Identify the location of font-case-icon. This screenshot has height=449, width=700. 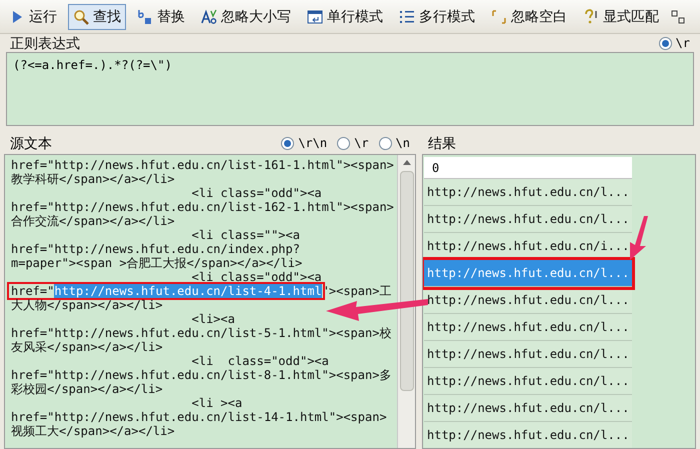
(209, 16).